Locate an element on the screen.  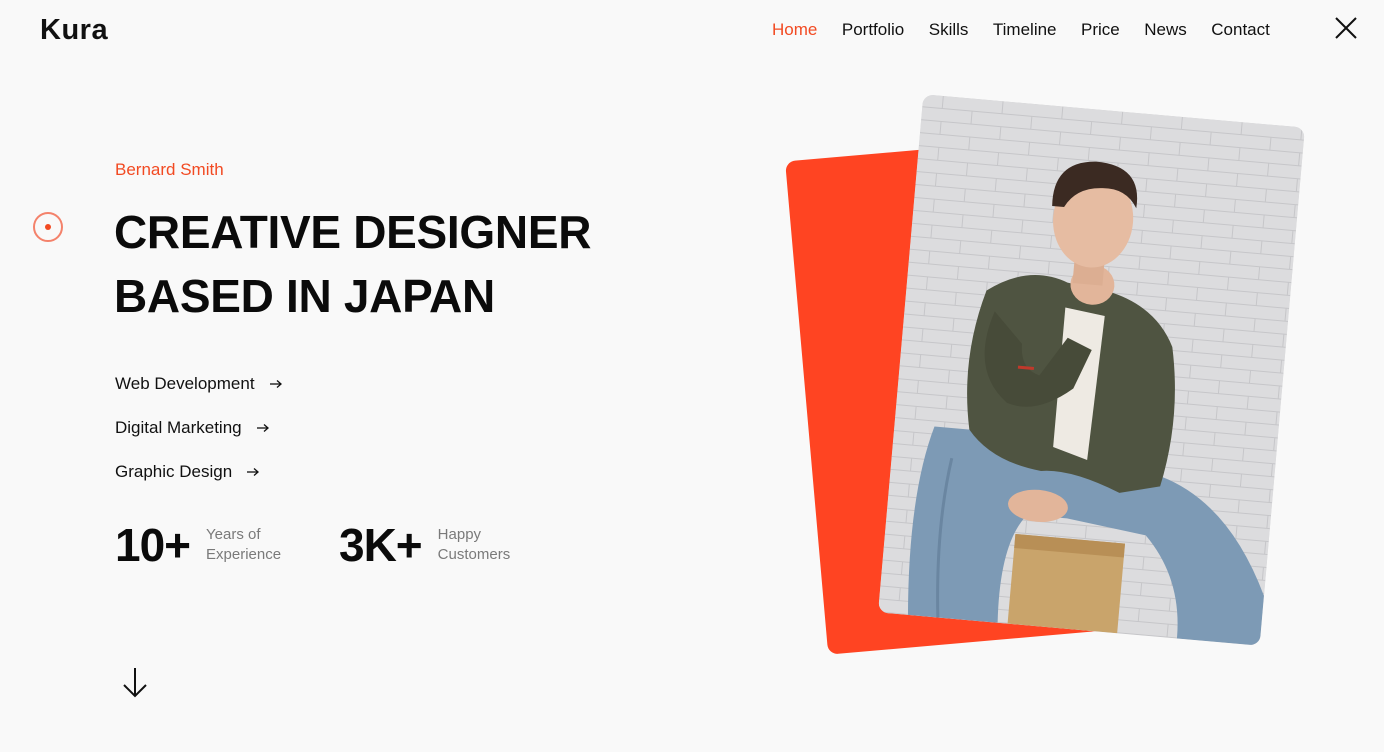
nav-item-news: News is located at coordinates (1165, 30).